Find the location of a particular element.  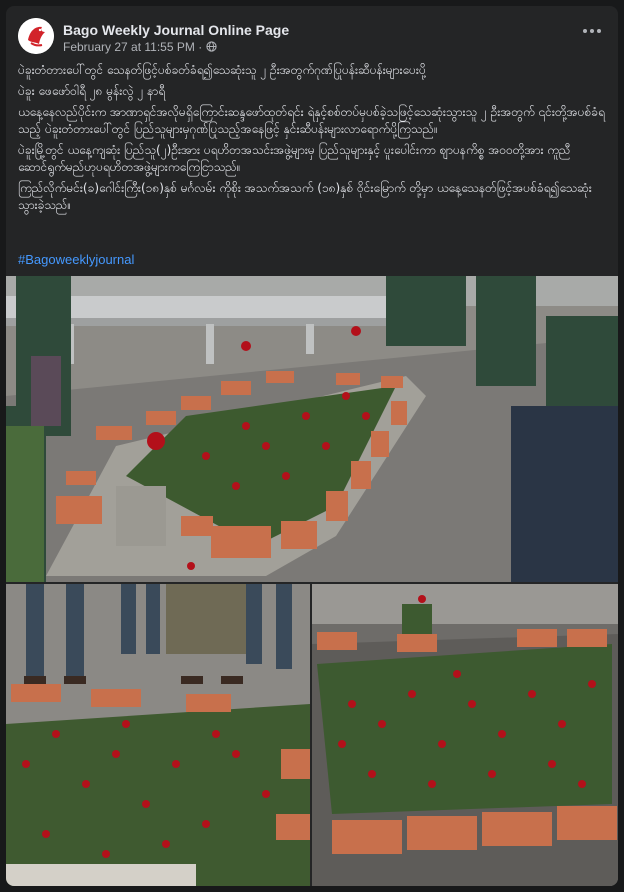

bird-logo-icon is located at coordinates (36, 36).